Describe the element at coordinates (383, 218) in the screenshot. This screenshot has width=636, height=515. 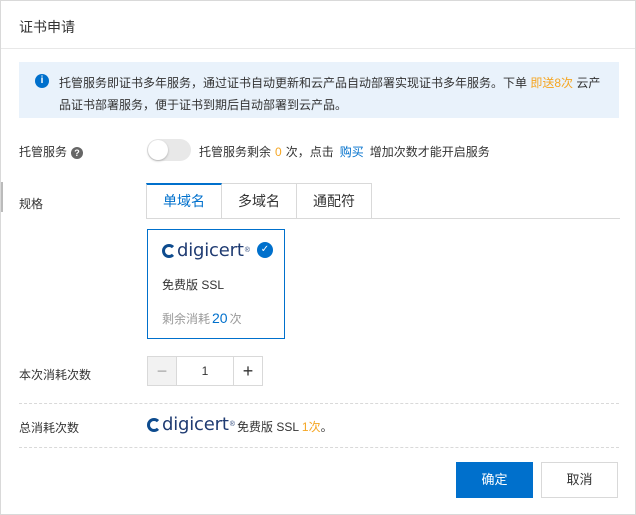
I see `tabs-baseline` at that location.